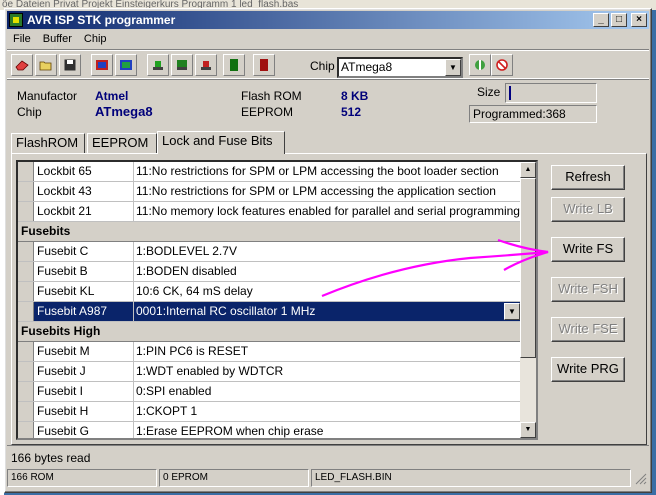 This screenshot has width=656, height=495. What do you see at coordinates (95, 39) in the screenshot?
I see `menu-chip: Chip` at bounding box center [95, 39].